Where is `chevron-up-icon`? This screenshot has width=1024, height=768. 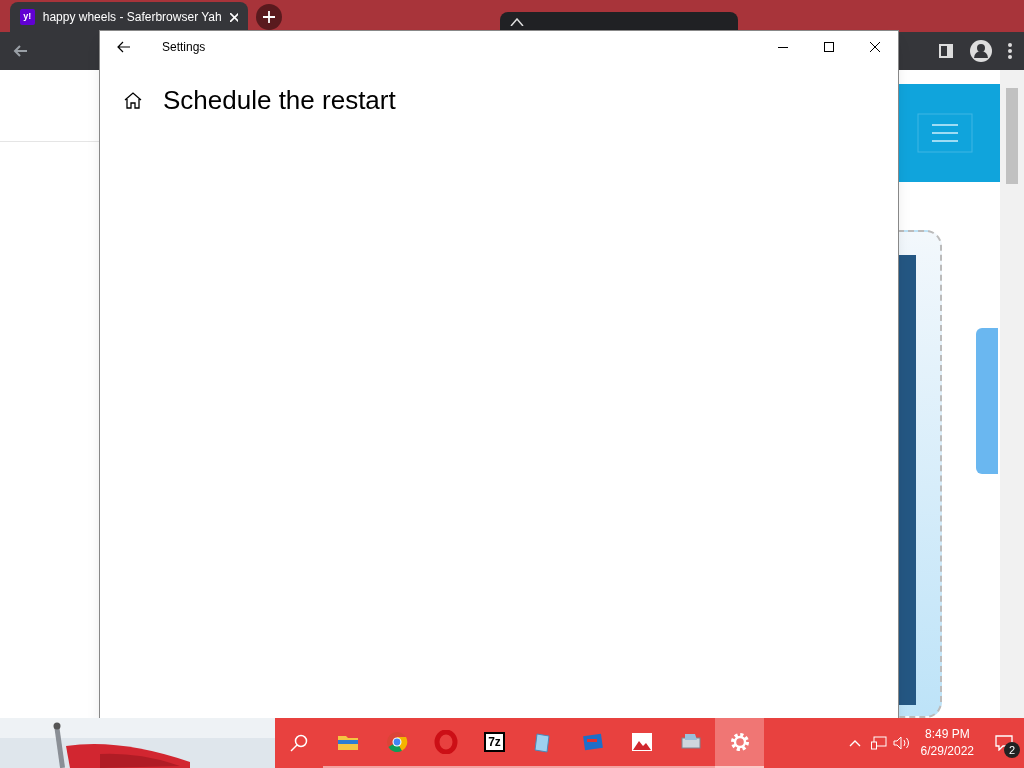
chevron-up-icon is located at coordinates (854, 743).